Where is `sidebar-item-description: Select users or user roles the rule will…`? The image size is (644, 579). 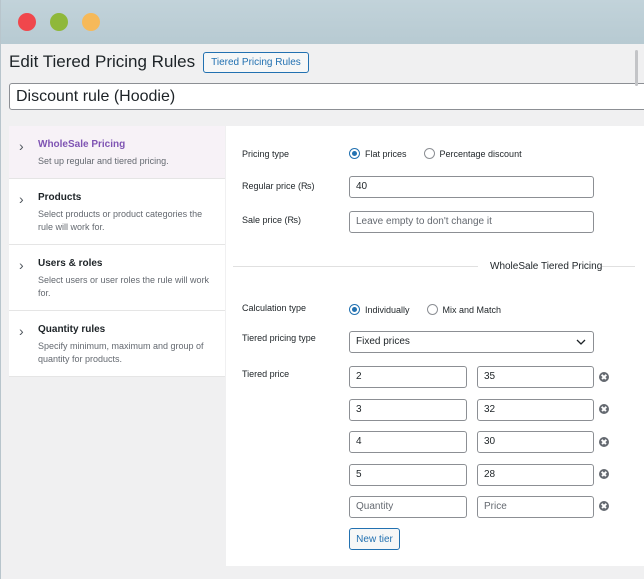
sidebar-item-description: Select users or user roles the rule will… is located at coordinates (124, 286).